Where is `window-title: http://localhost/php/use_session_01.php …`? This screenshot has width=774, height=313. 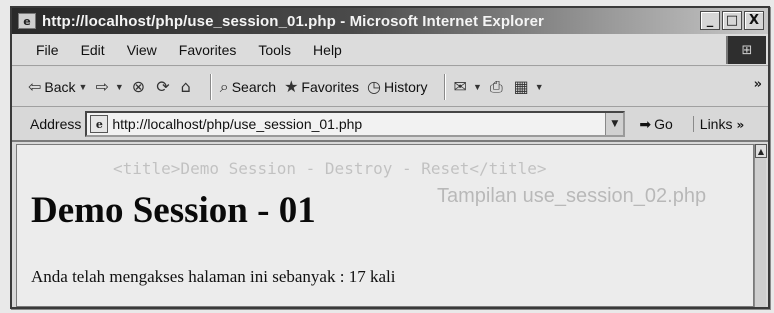 window-title: http://localhost/php/use_session_01.php … is located at coordinates (293, 21).